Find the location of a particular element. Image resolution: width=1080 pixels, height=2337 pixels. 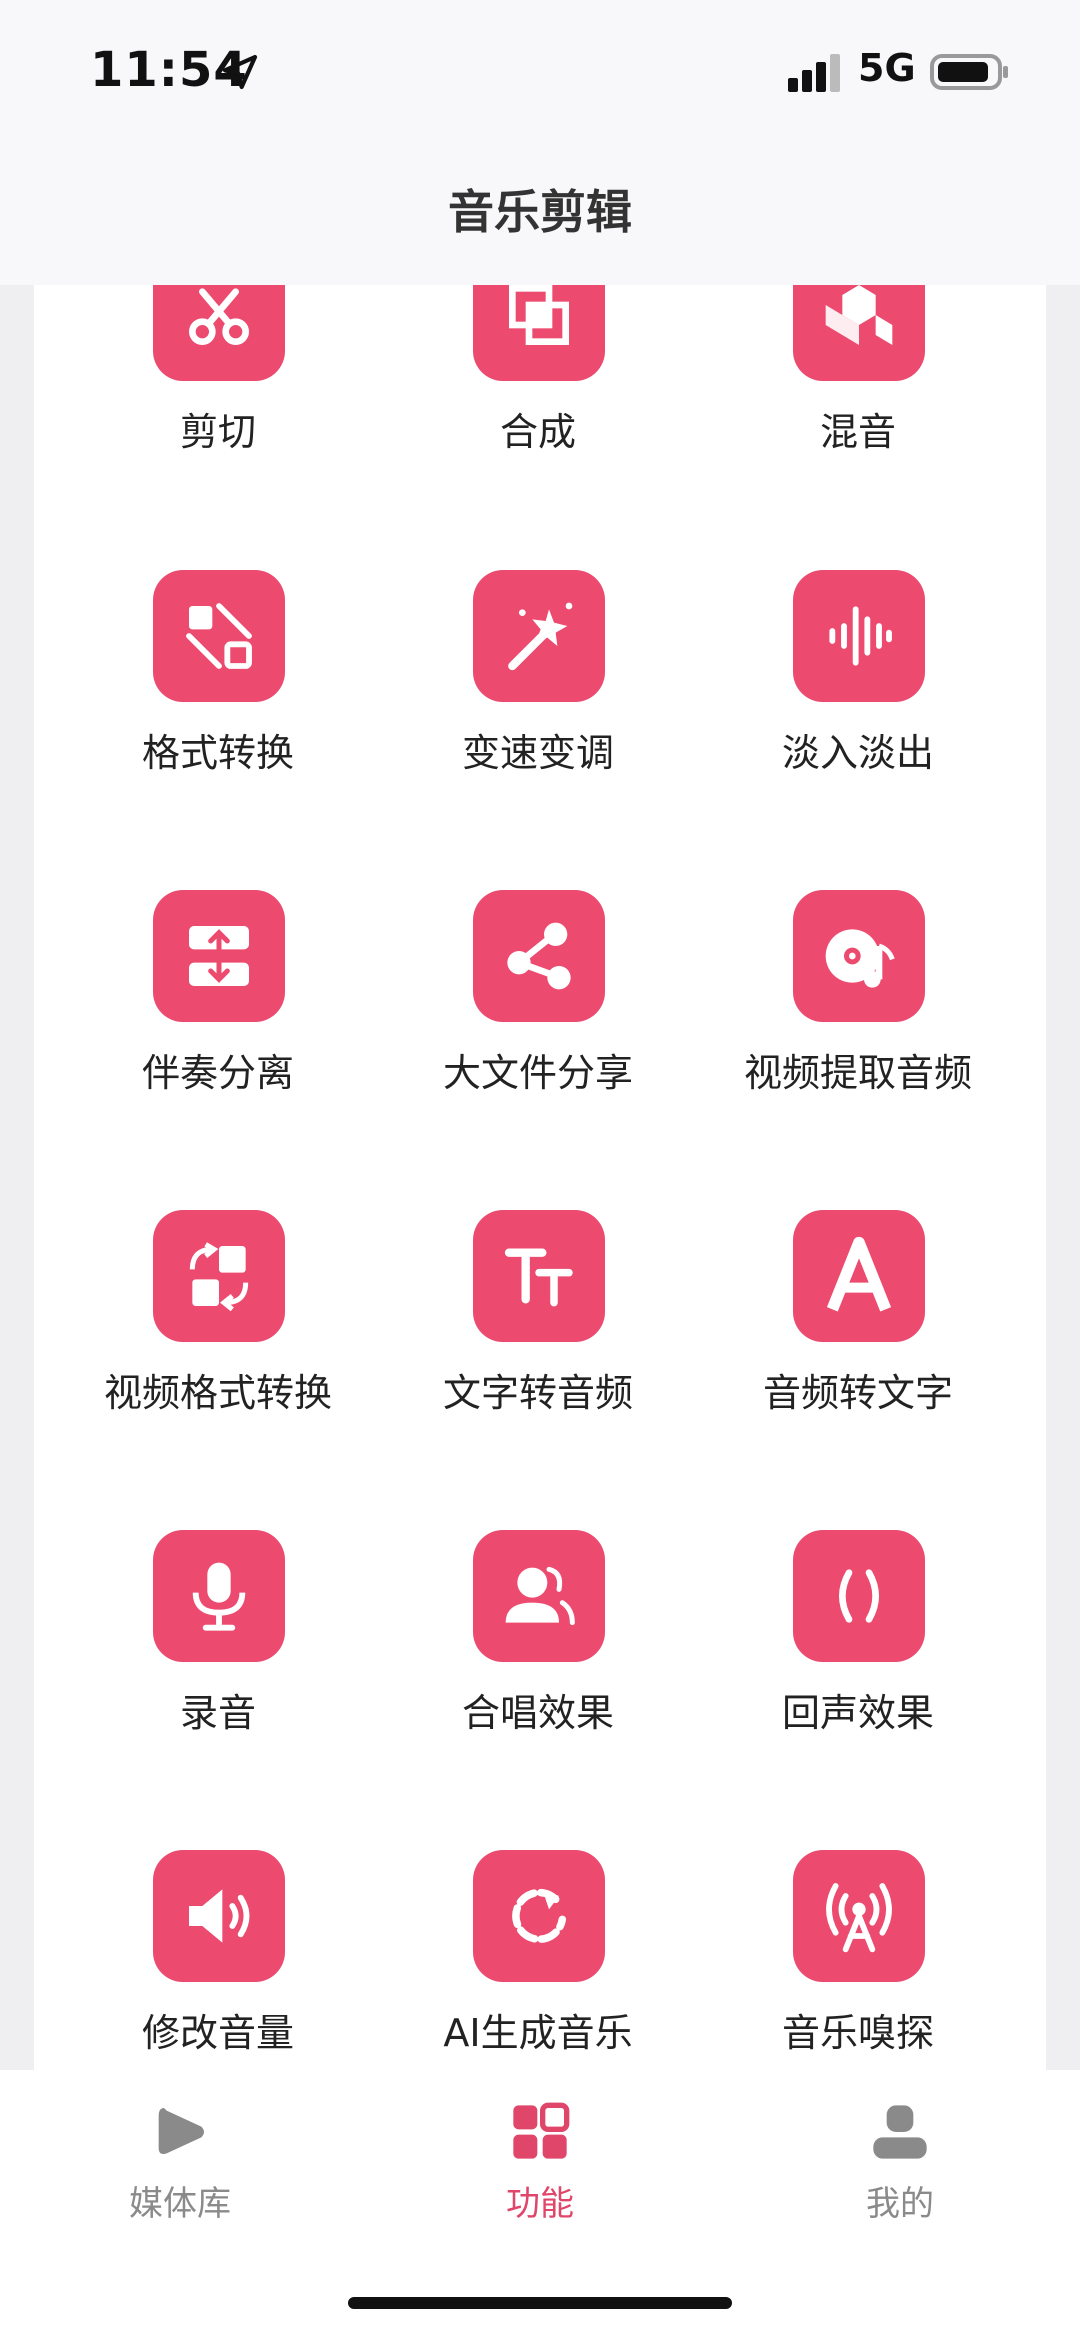

feature-audio-to-text: 音频转文字 is located at coordinates (858, 1320).